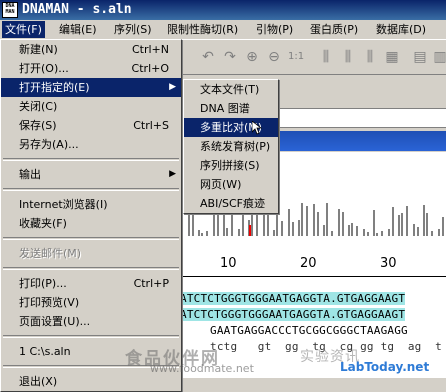  I want to click on ruler: 10 20 30, so click(313, 262).